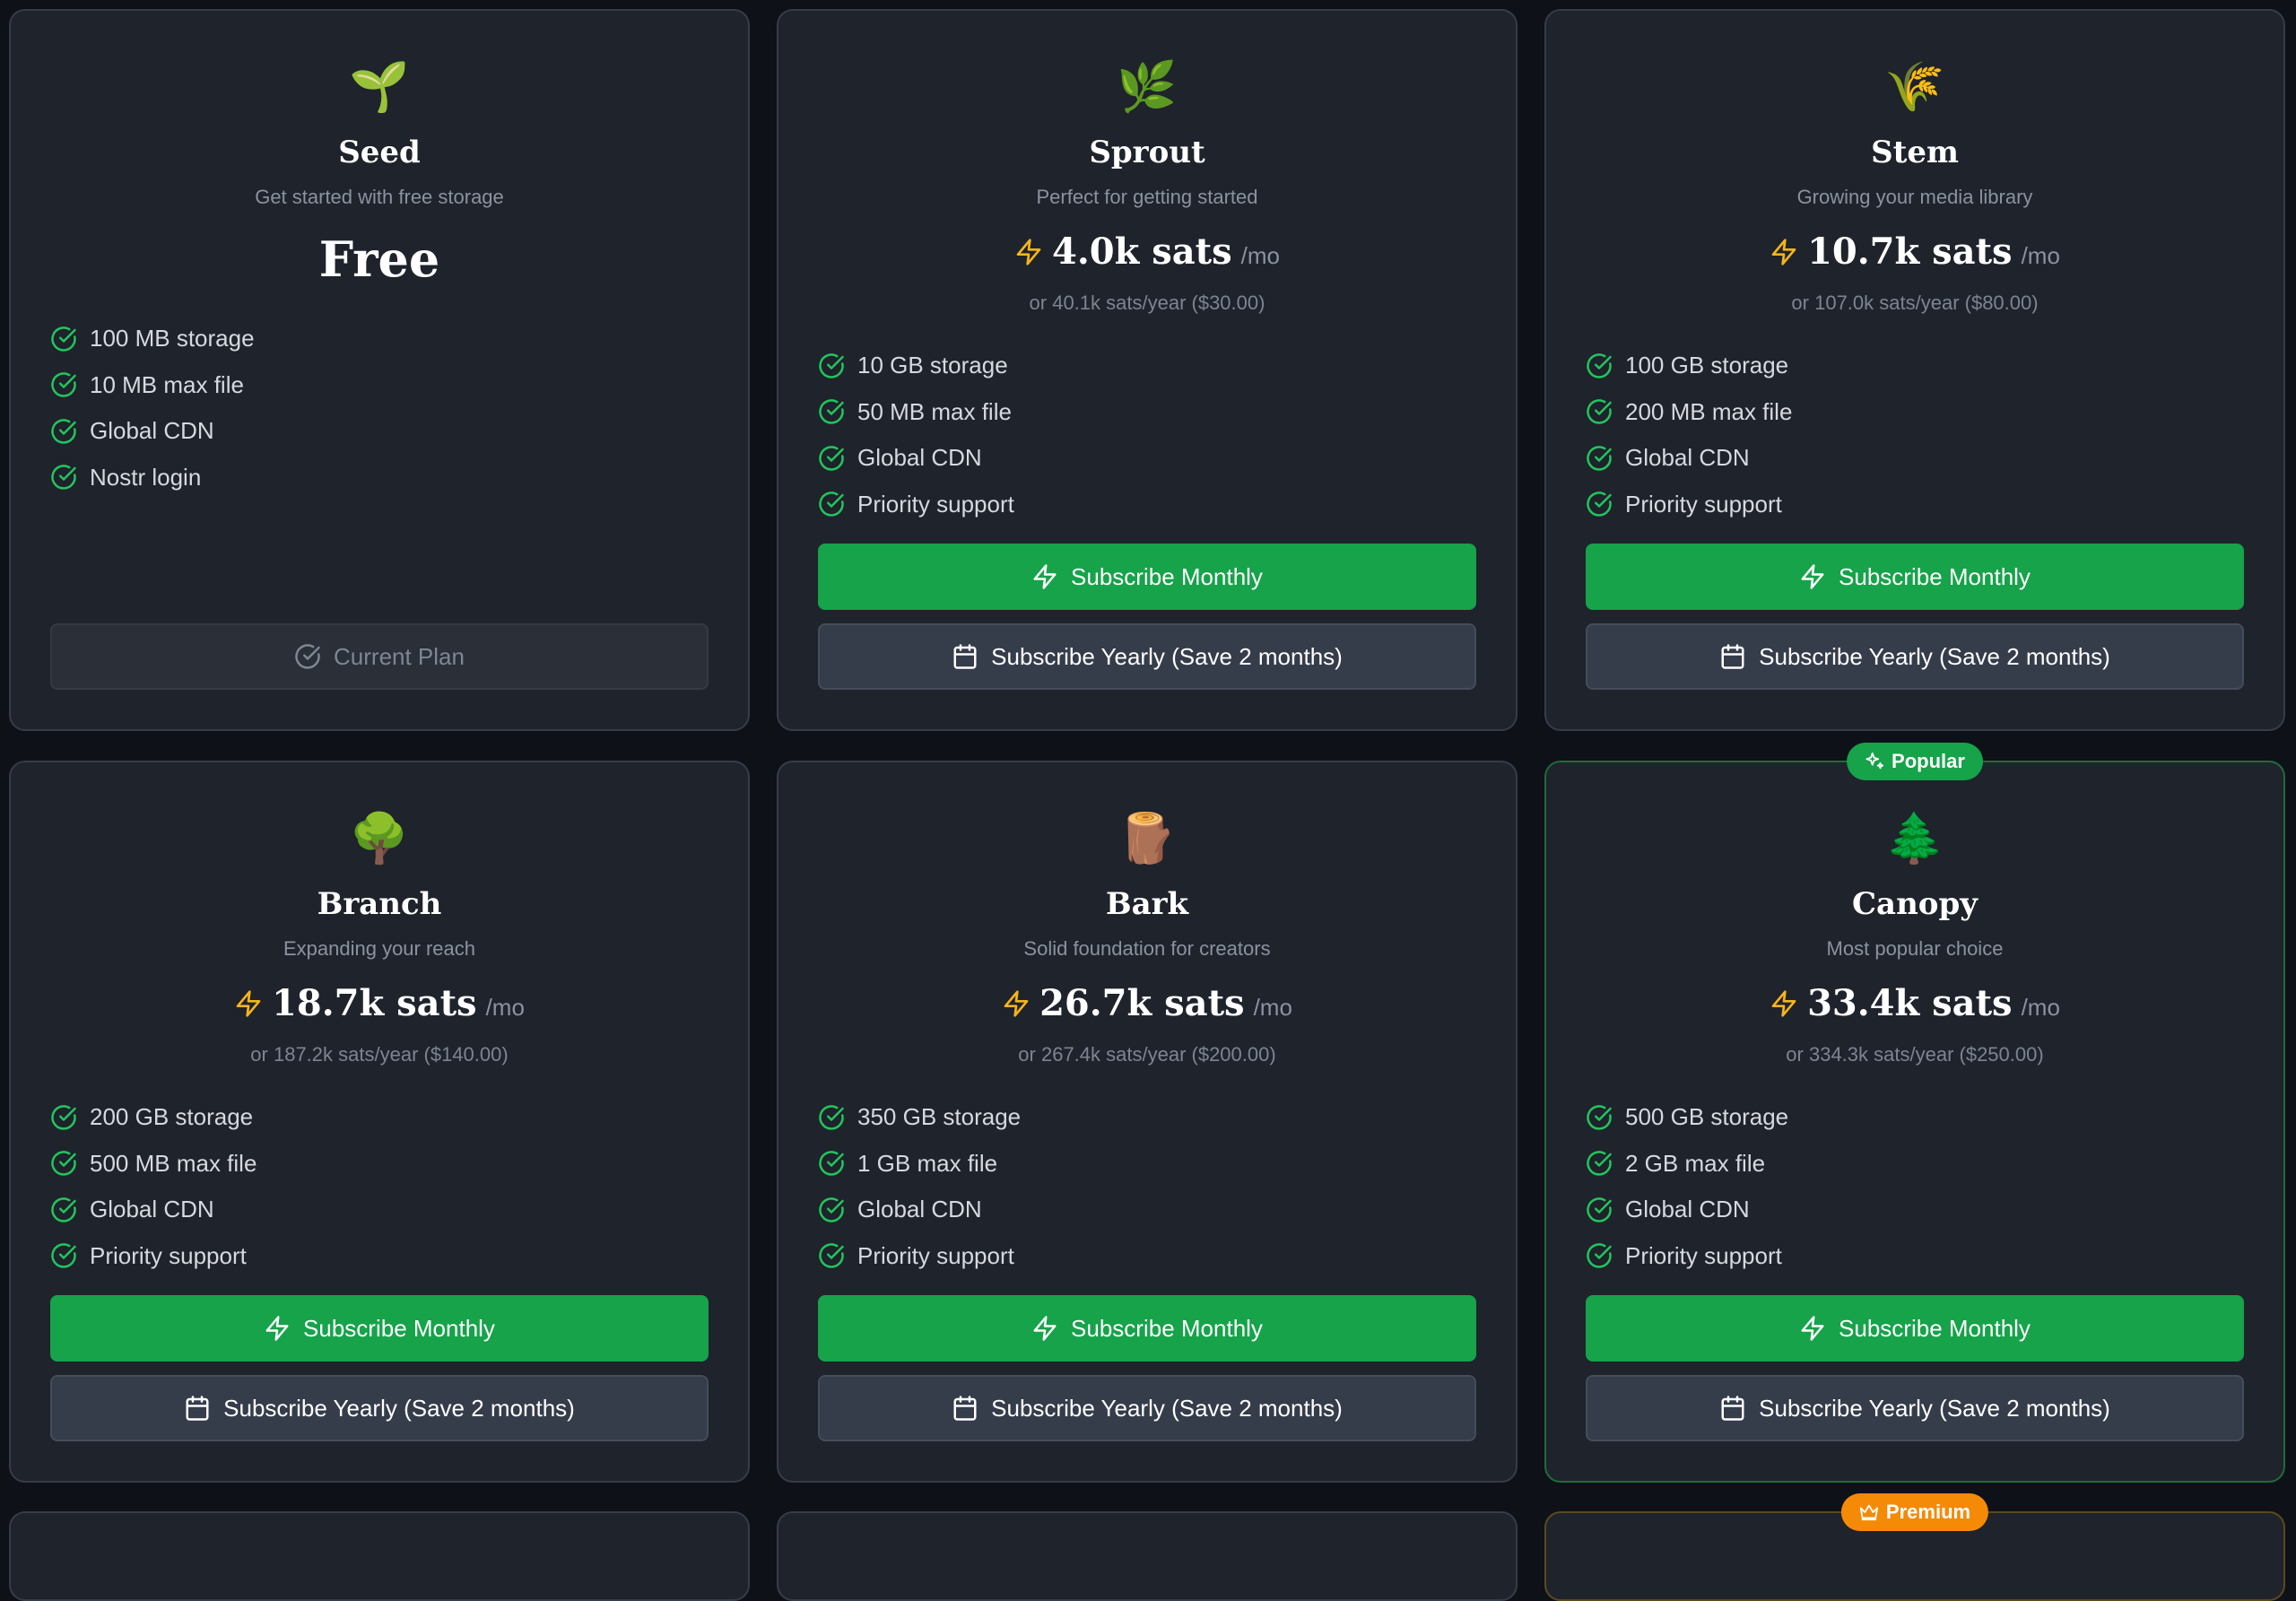 This screenshot has width=2296, height=1601. Describe the element at coordinates (1141, 252) in the screenshot. I see `price-amount: 4.0k sats` at that location.